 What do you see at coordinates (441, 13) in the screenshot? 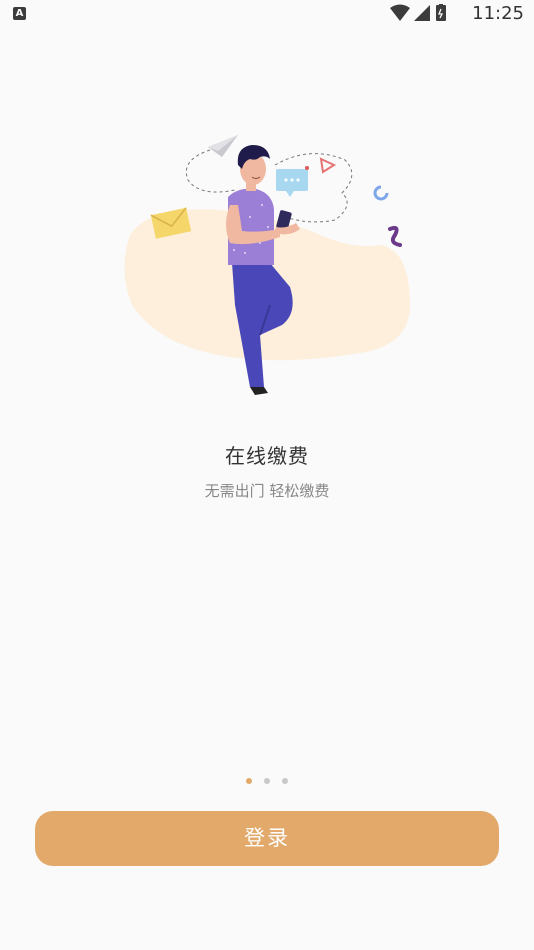
I see `battery-icon` at bounding box center [441, 13].